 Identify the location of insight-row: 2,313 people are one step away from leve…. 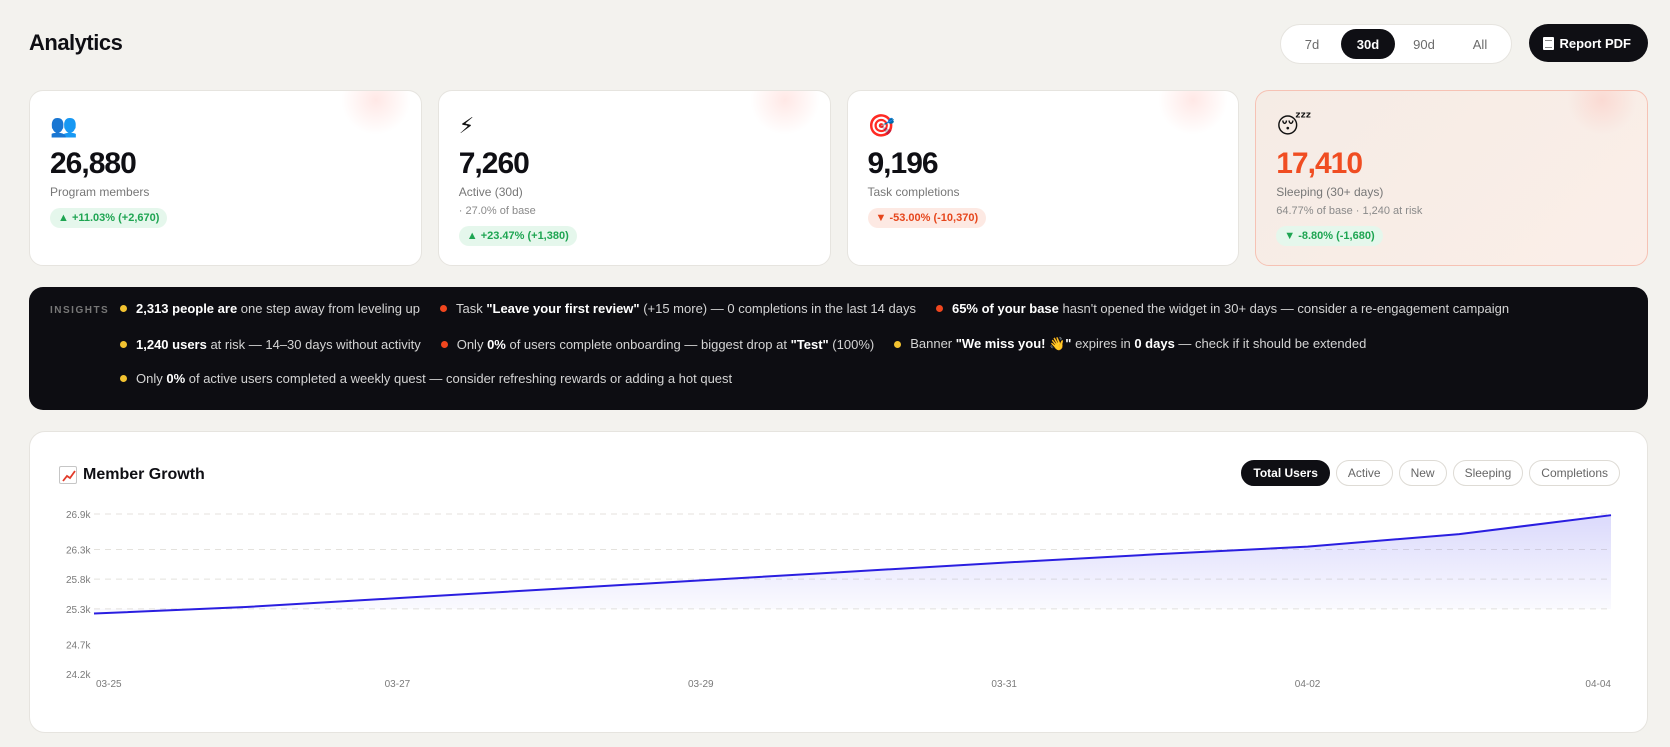
(814, 308).